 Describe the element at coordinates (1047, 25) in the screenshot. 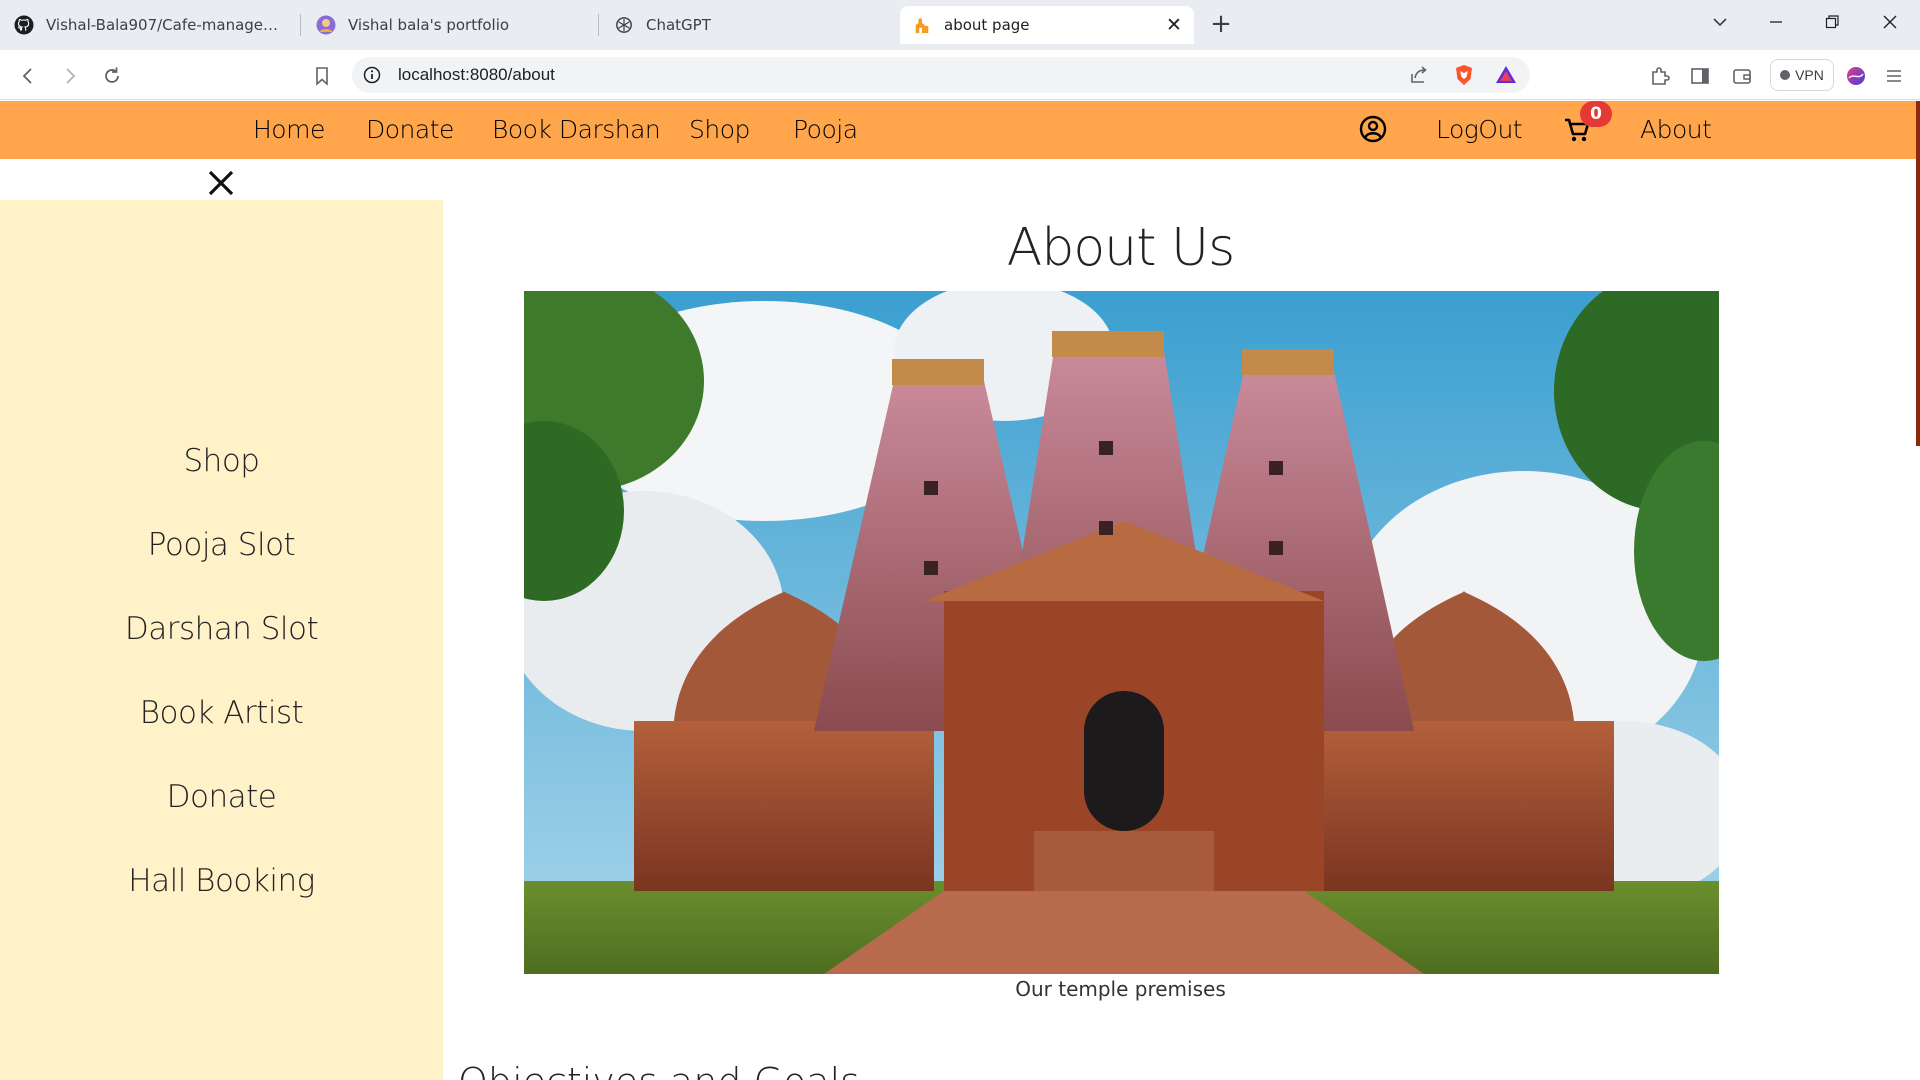

I see `tab-about-page: about page ✕` at that location.